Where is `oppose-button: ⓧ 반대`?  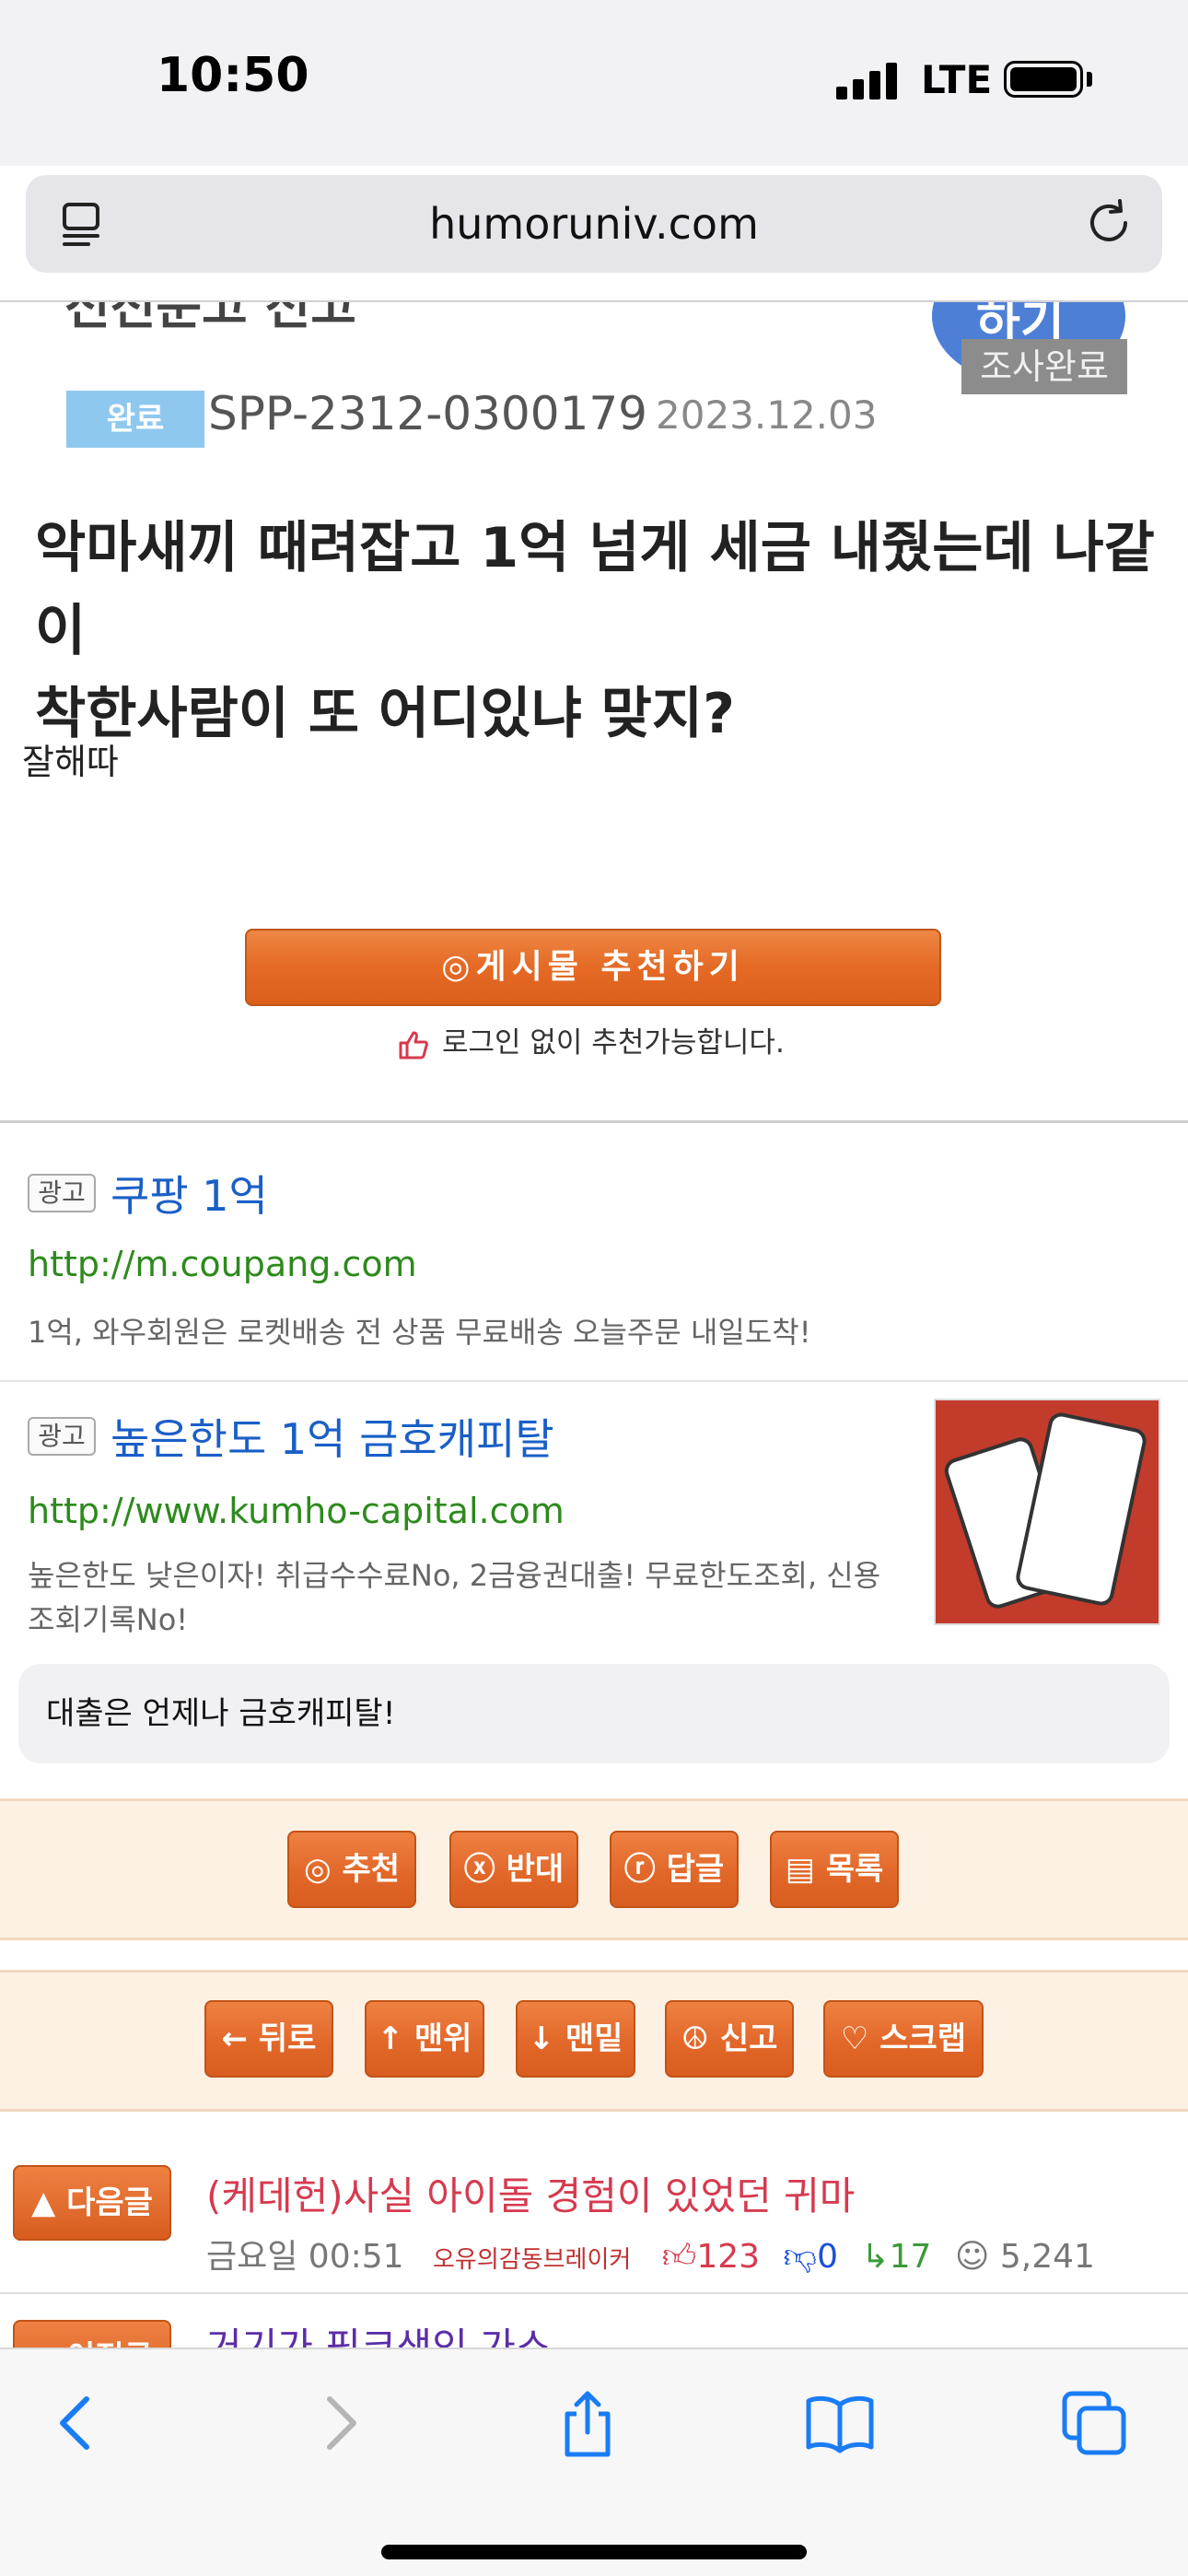 oppose-button: ⓧ 반대 is located at coordinates (513, 1869).